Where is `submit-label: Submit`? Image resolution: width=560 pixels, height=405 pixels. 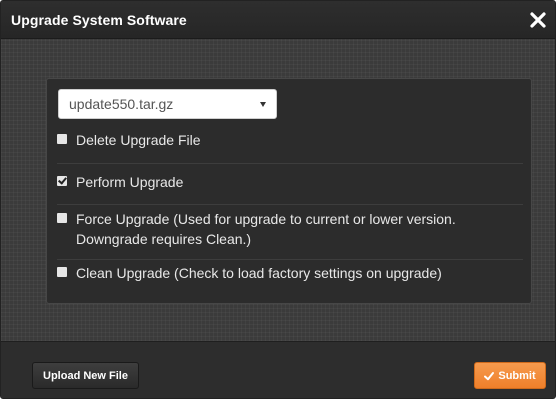
submit-label: Submit is located at coordinates (517, 375).